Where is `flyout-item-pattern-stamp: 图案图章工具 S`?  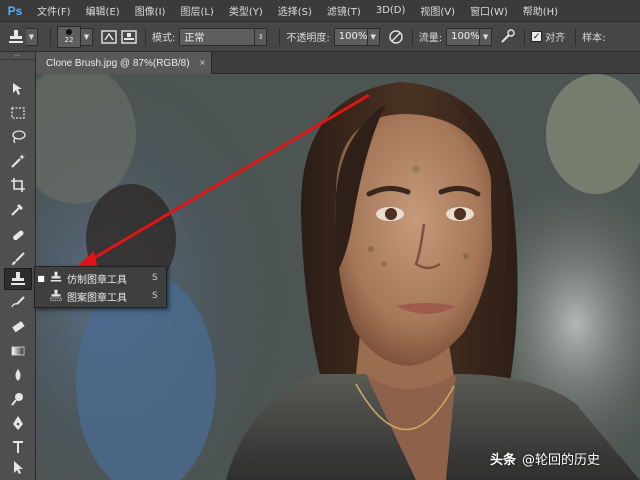 flyout-item-pattern-stamp: 图案图章工具 S is located at coordinates (100, 296).